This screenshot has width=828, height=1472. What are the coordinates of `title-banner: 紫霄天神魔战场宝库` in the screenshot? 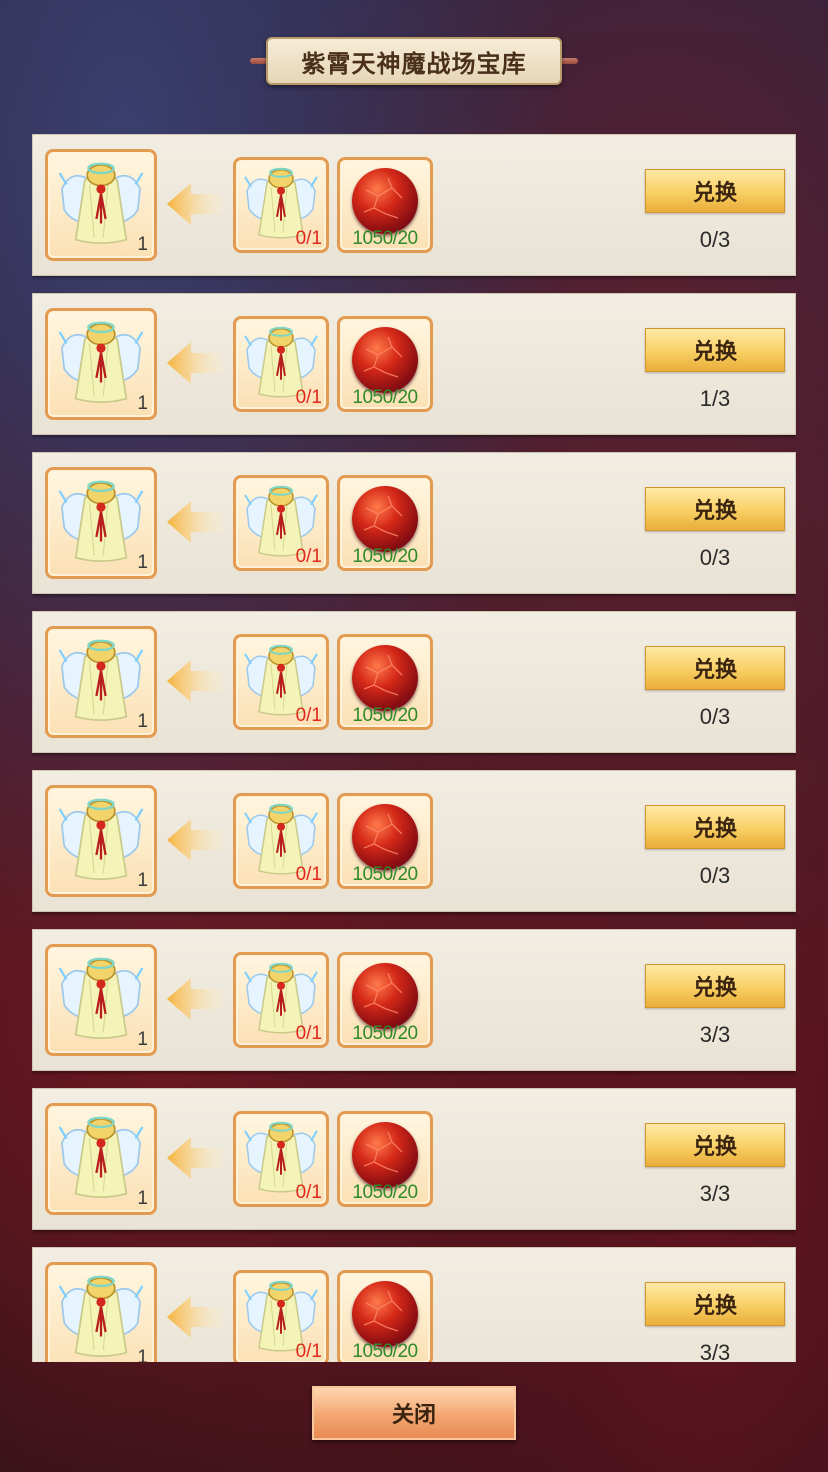 It's located at (414, 61).